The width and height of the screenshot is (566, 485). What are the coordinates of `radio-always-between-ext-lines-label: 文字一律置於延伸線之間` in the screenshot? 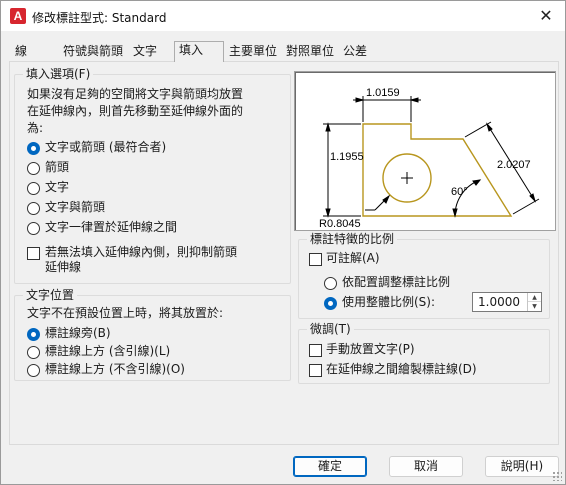 It's located at (111, 227).